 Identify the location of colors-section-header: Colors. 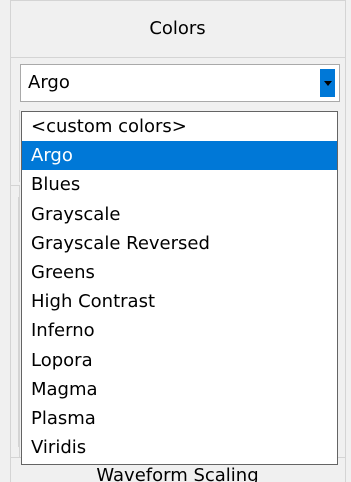
(177, 29).